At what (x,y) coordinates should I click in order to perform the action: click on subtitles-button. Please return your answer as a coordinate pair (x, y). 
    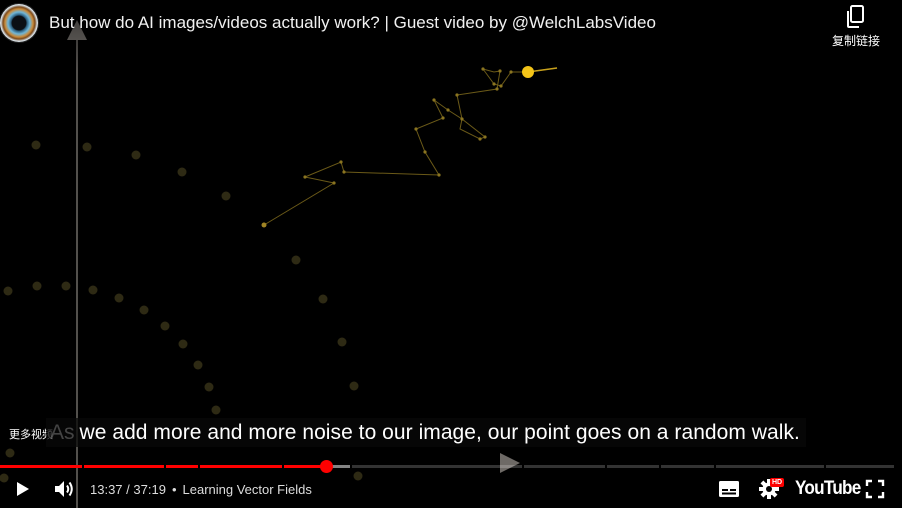
    Looking at the image, I should click on (729, 489).